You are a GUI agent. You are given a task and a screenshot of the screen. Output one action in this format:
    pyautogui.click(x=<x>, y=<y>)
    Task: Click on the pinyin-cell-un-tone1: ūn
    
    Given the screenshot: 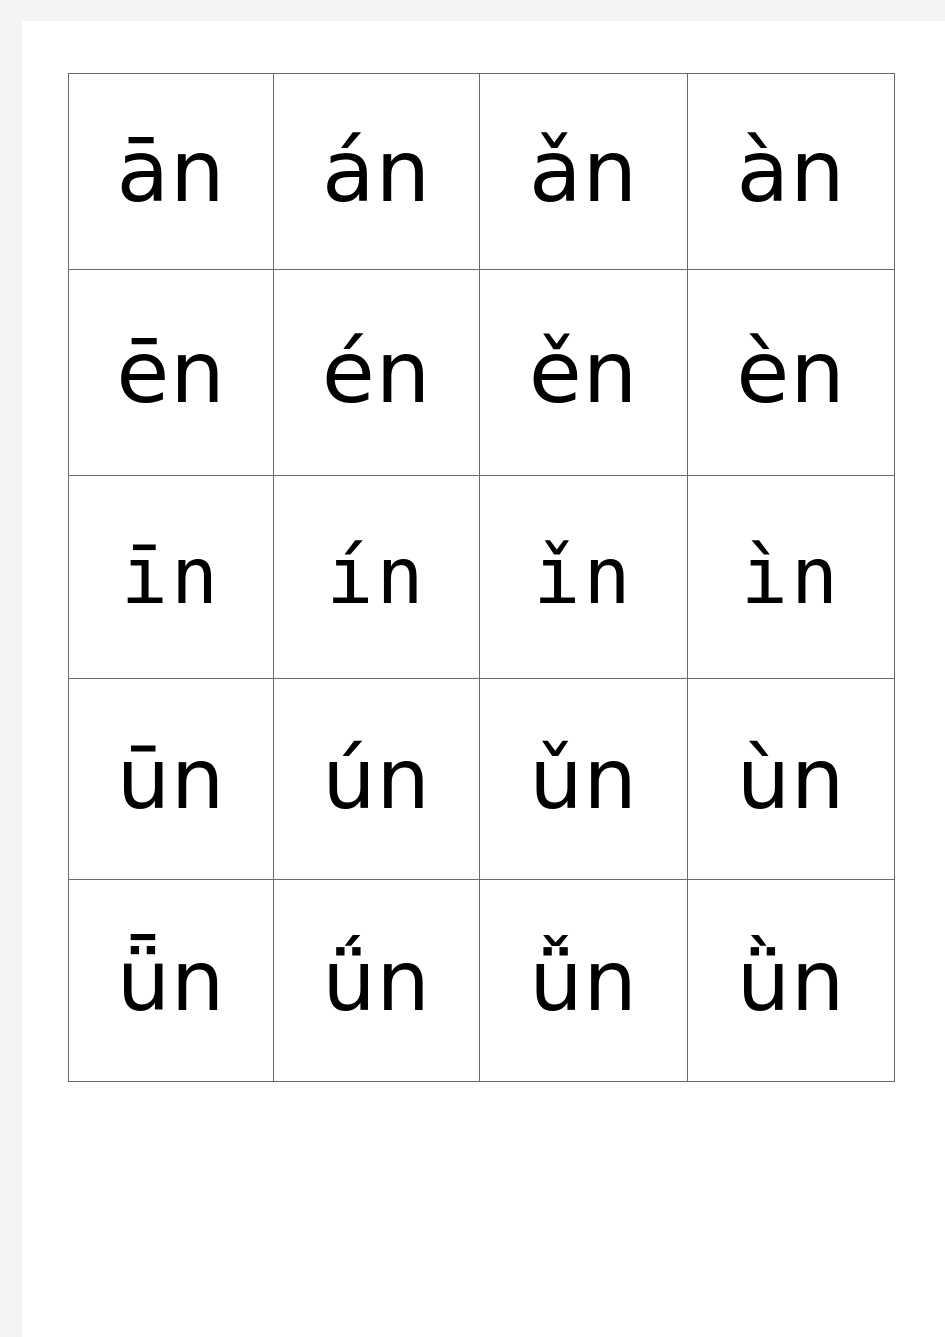 What is the action you would take?
    pyautogui.click(x=171, y=779)
    